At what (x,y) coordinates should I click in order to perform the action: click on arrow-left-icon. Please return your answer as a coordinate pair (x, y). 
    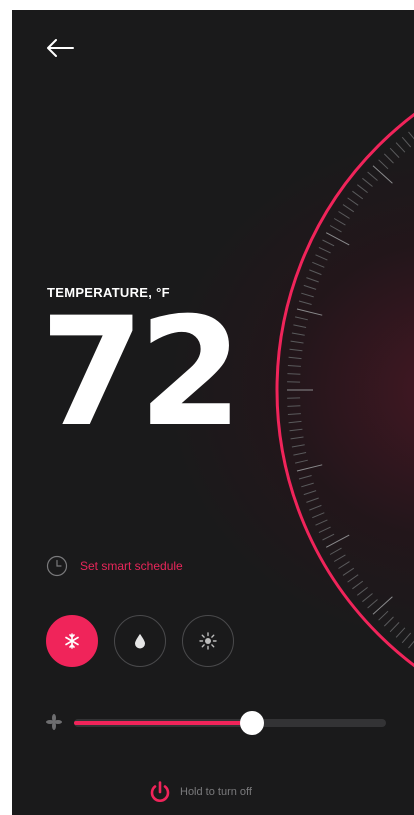
    Looking at the image, I should click on (60, 48).